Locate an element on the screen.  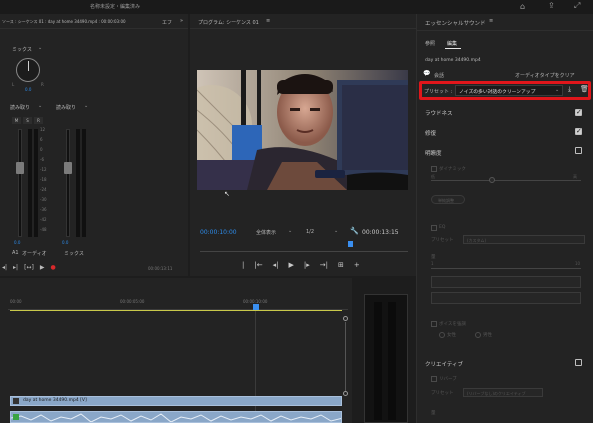
essential-sound-title: エッセンシャルサウンド is located at coordinates (455, 23).